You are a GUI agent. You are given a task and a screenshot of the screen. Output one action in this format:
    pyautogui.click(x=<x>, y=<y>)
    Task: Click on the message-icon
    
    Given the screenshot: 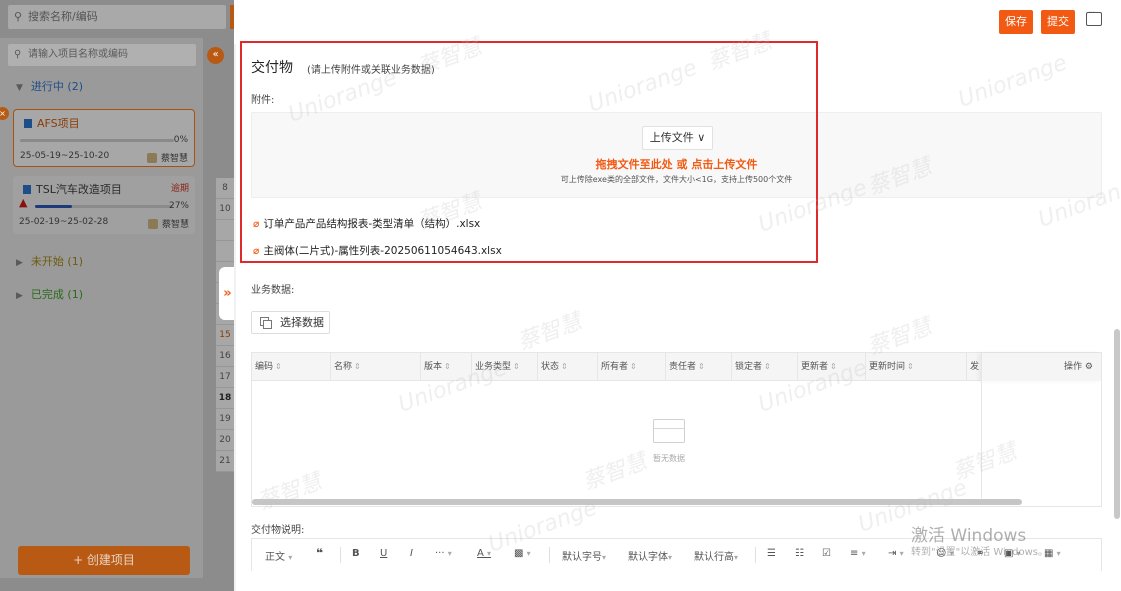 What is the action you would take?
    pyautogui.click(x=1094, y=17)
    